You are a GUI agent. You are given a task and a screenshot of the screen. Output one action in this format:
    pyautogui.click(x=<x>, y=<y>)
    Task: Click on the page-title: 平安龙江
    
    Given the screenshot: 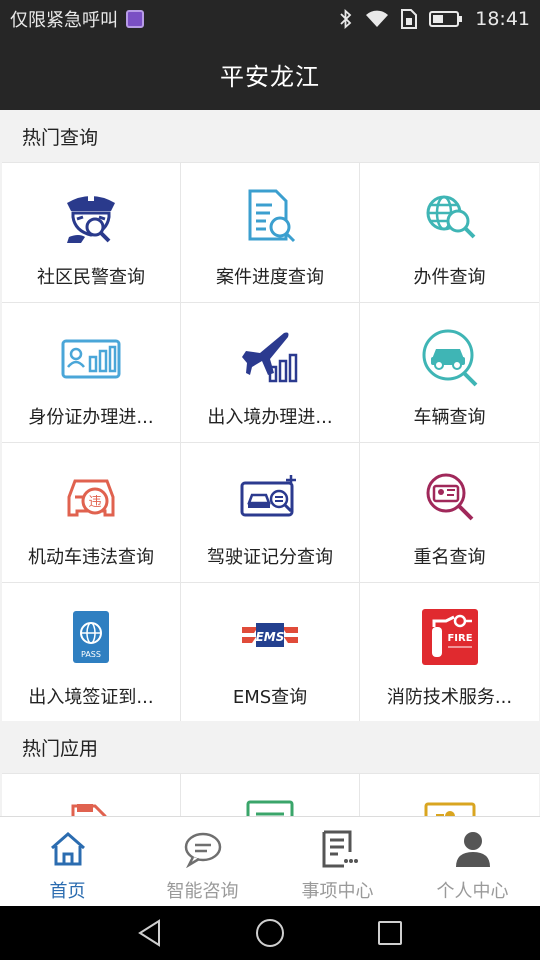 What is the action you would take?
    pyautogui.click(x=270, y=76)
    